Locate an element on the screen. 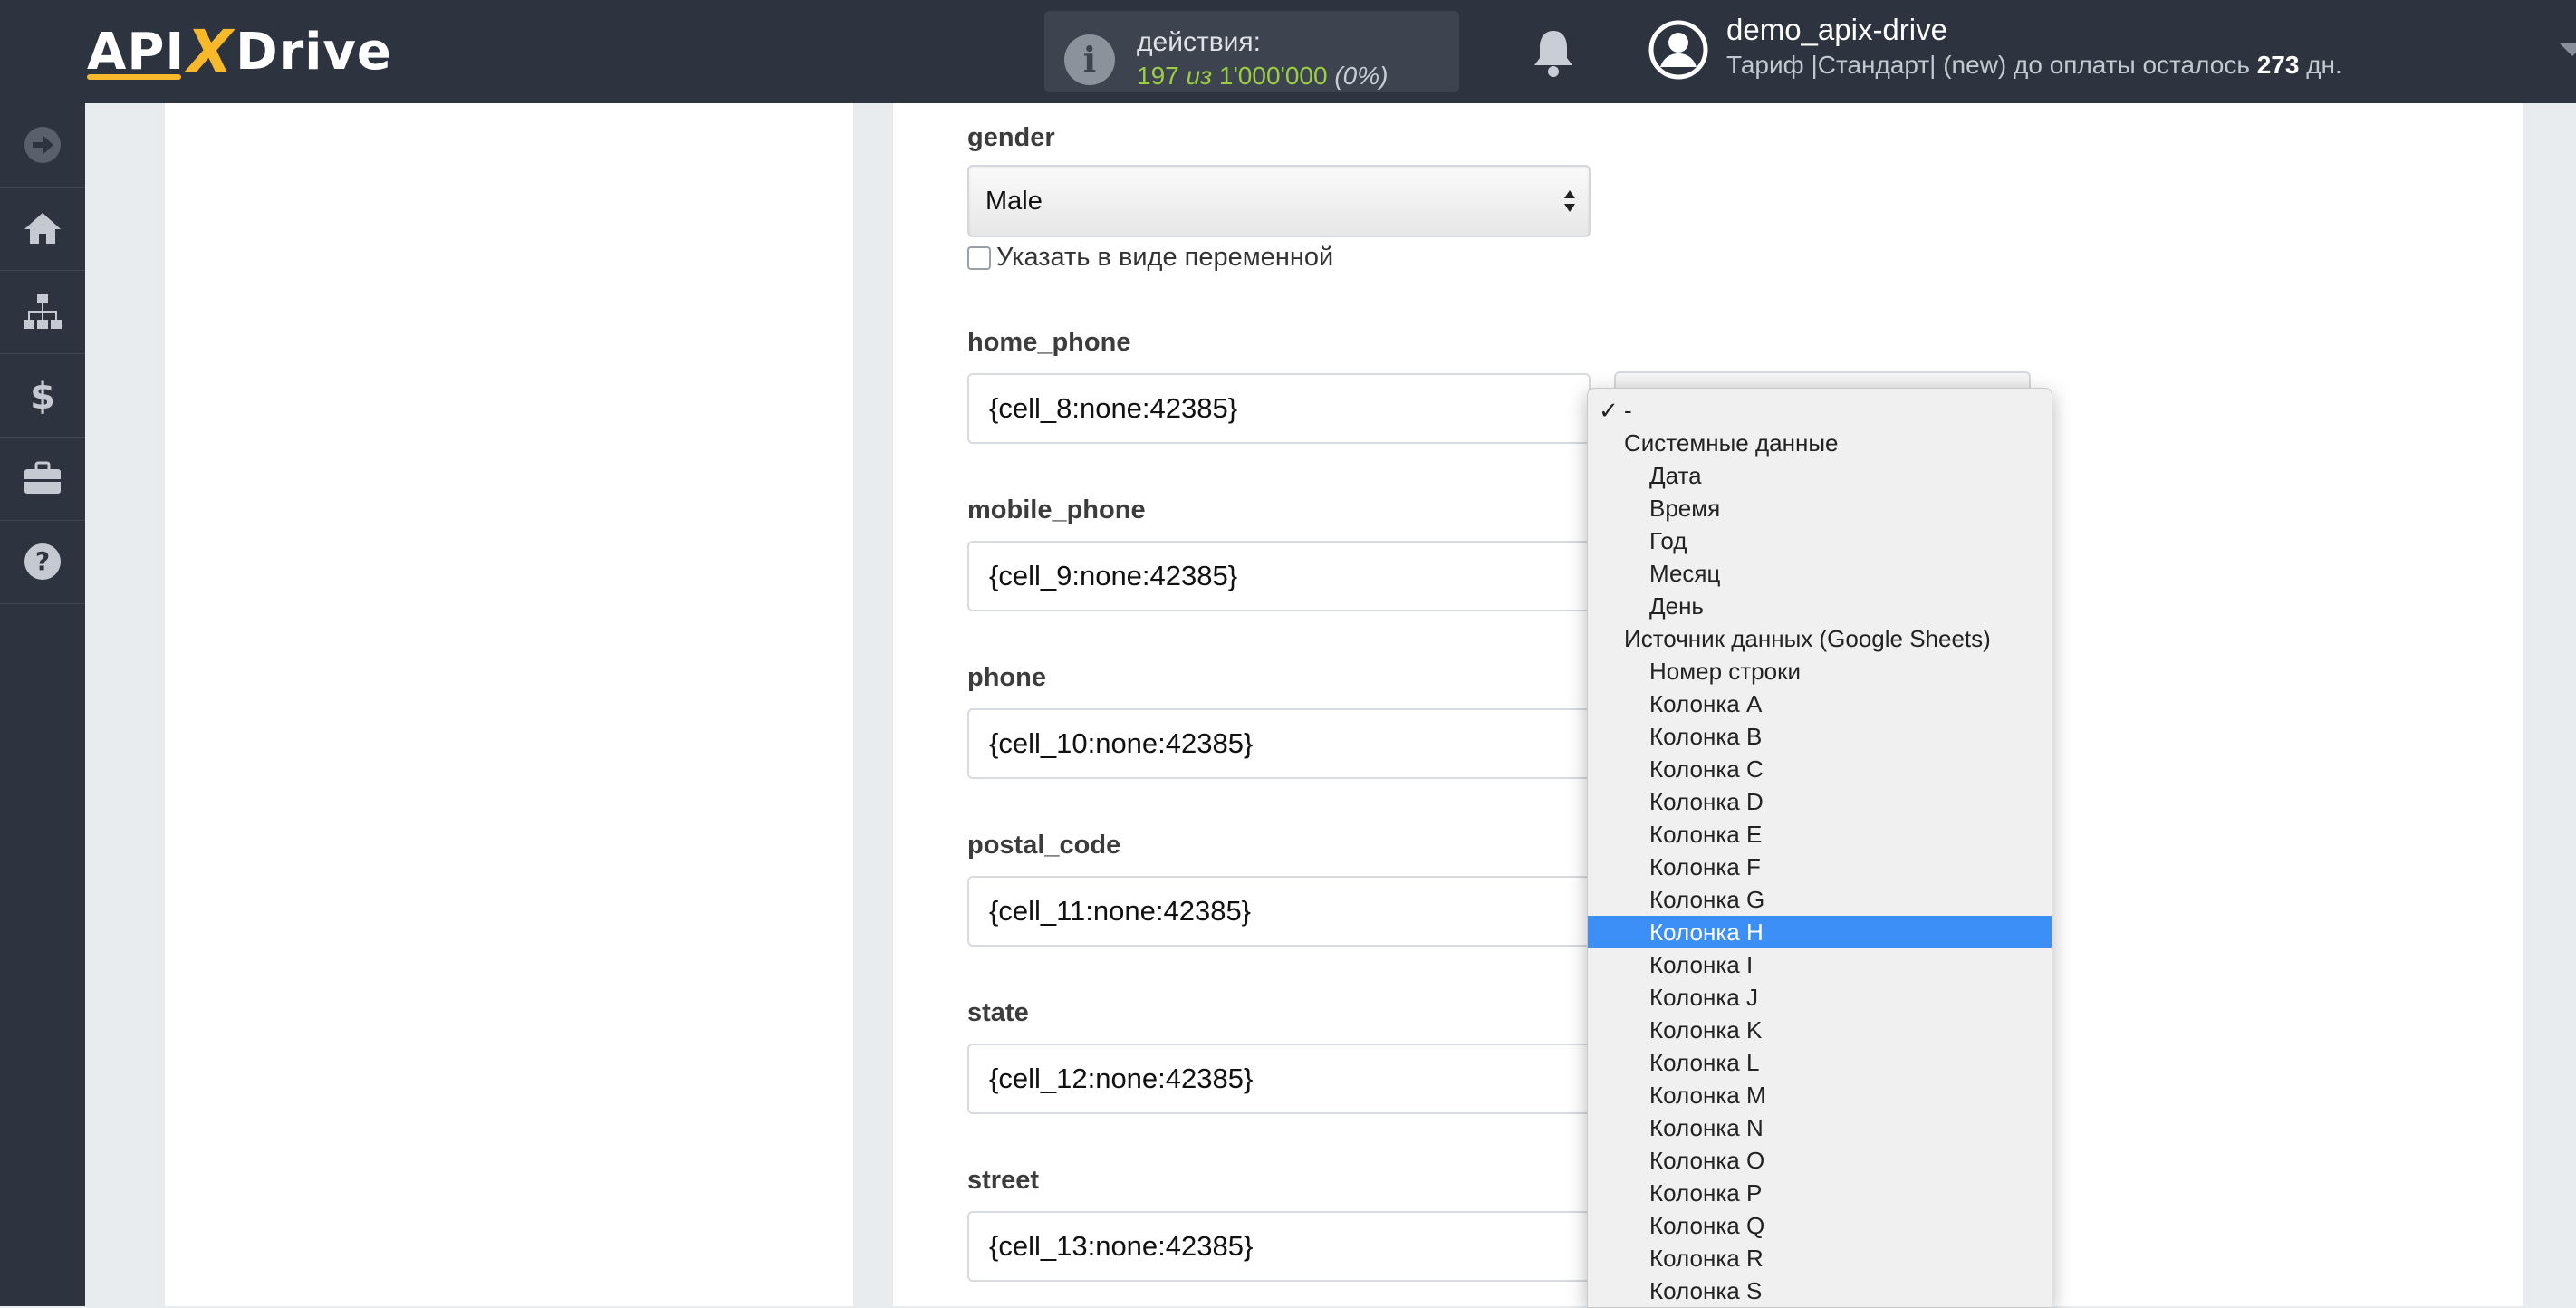  dropdown-option: День is located at coordinates (1820, 606).